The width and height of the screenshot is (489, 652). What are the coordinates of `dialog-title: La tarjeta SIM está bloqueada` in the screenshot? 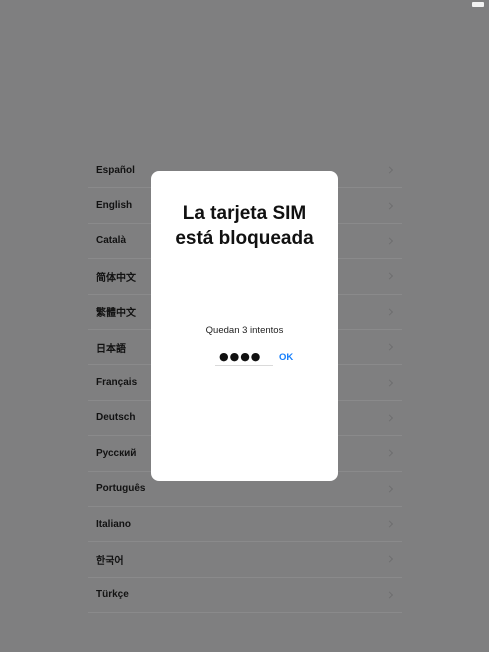 It's located at (244, 226).